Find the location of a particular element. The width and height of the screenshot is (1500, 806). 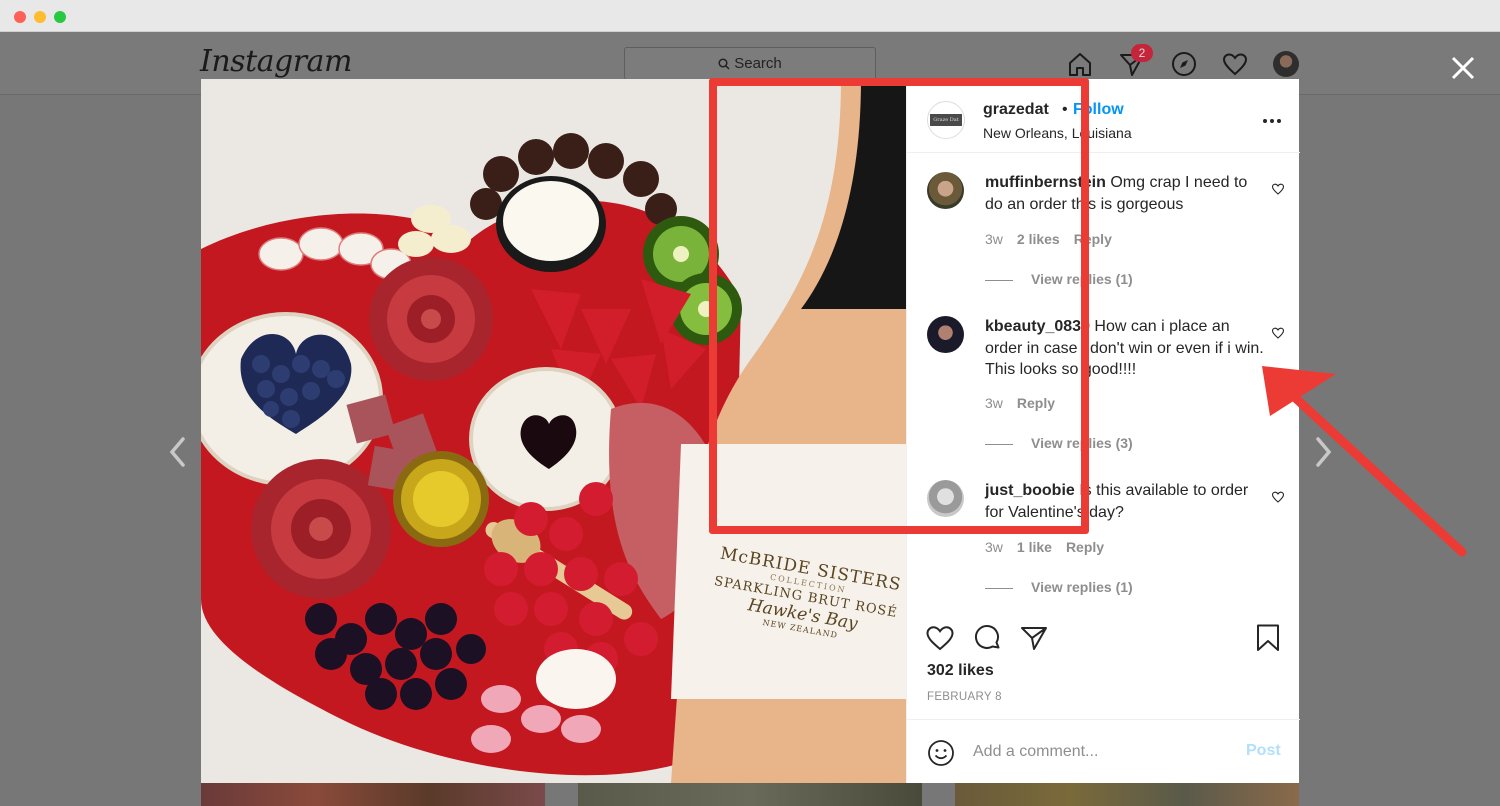

share-paper-plane-icon is located at coordinates (1034, 638).